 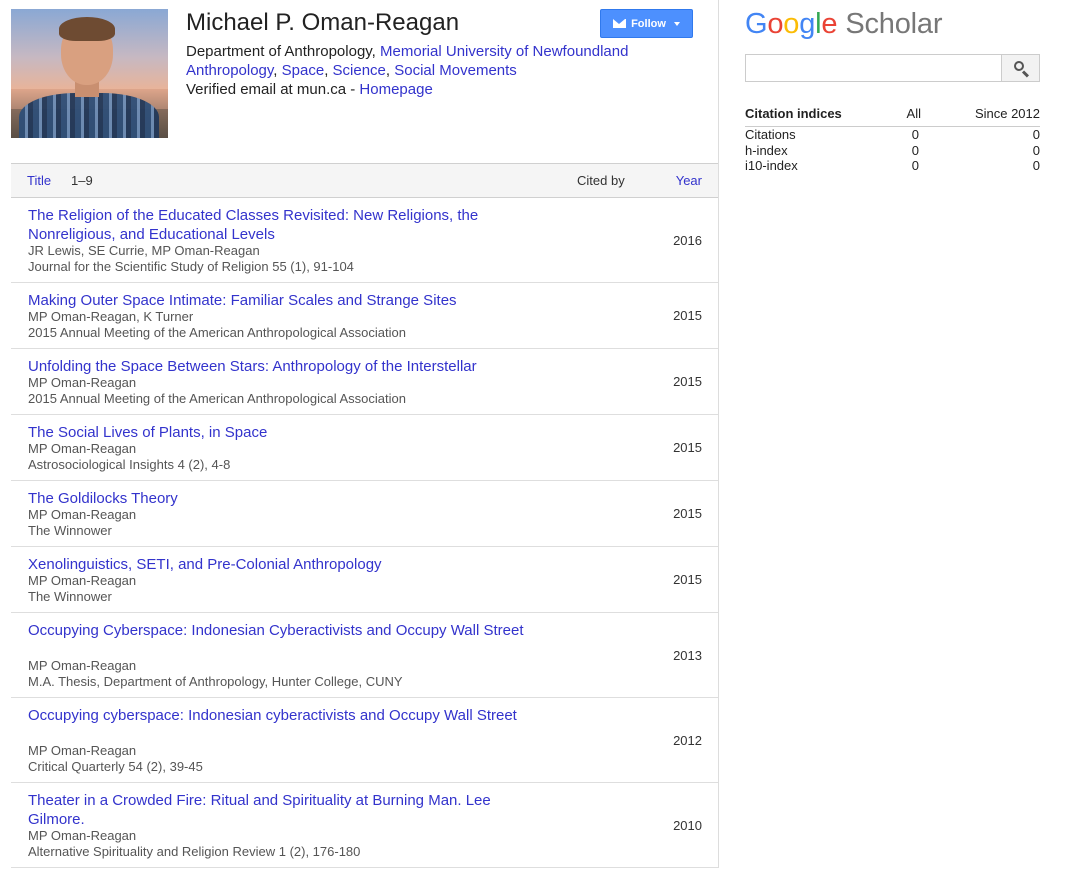 What do you see at coordinates (687, 240) in the screenshot?
I see `article-year: 2016` at bounding box center [687, 240].